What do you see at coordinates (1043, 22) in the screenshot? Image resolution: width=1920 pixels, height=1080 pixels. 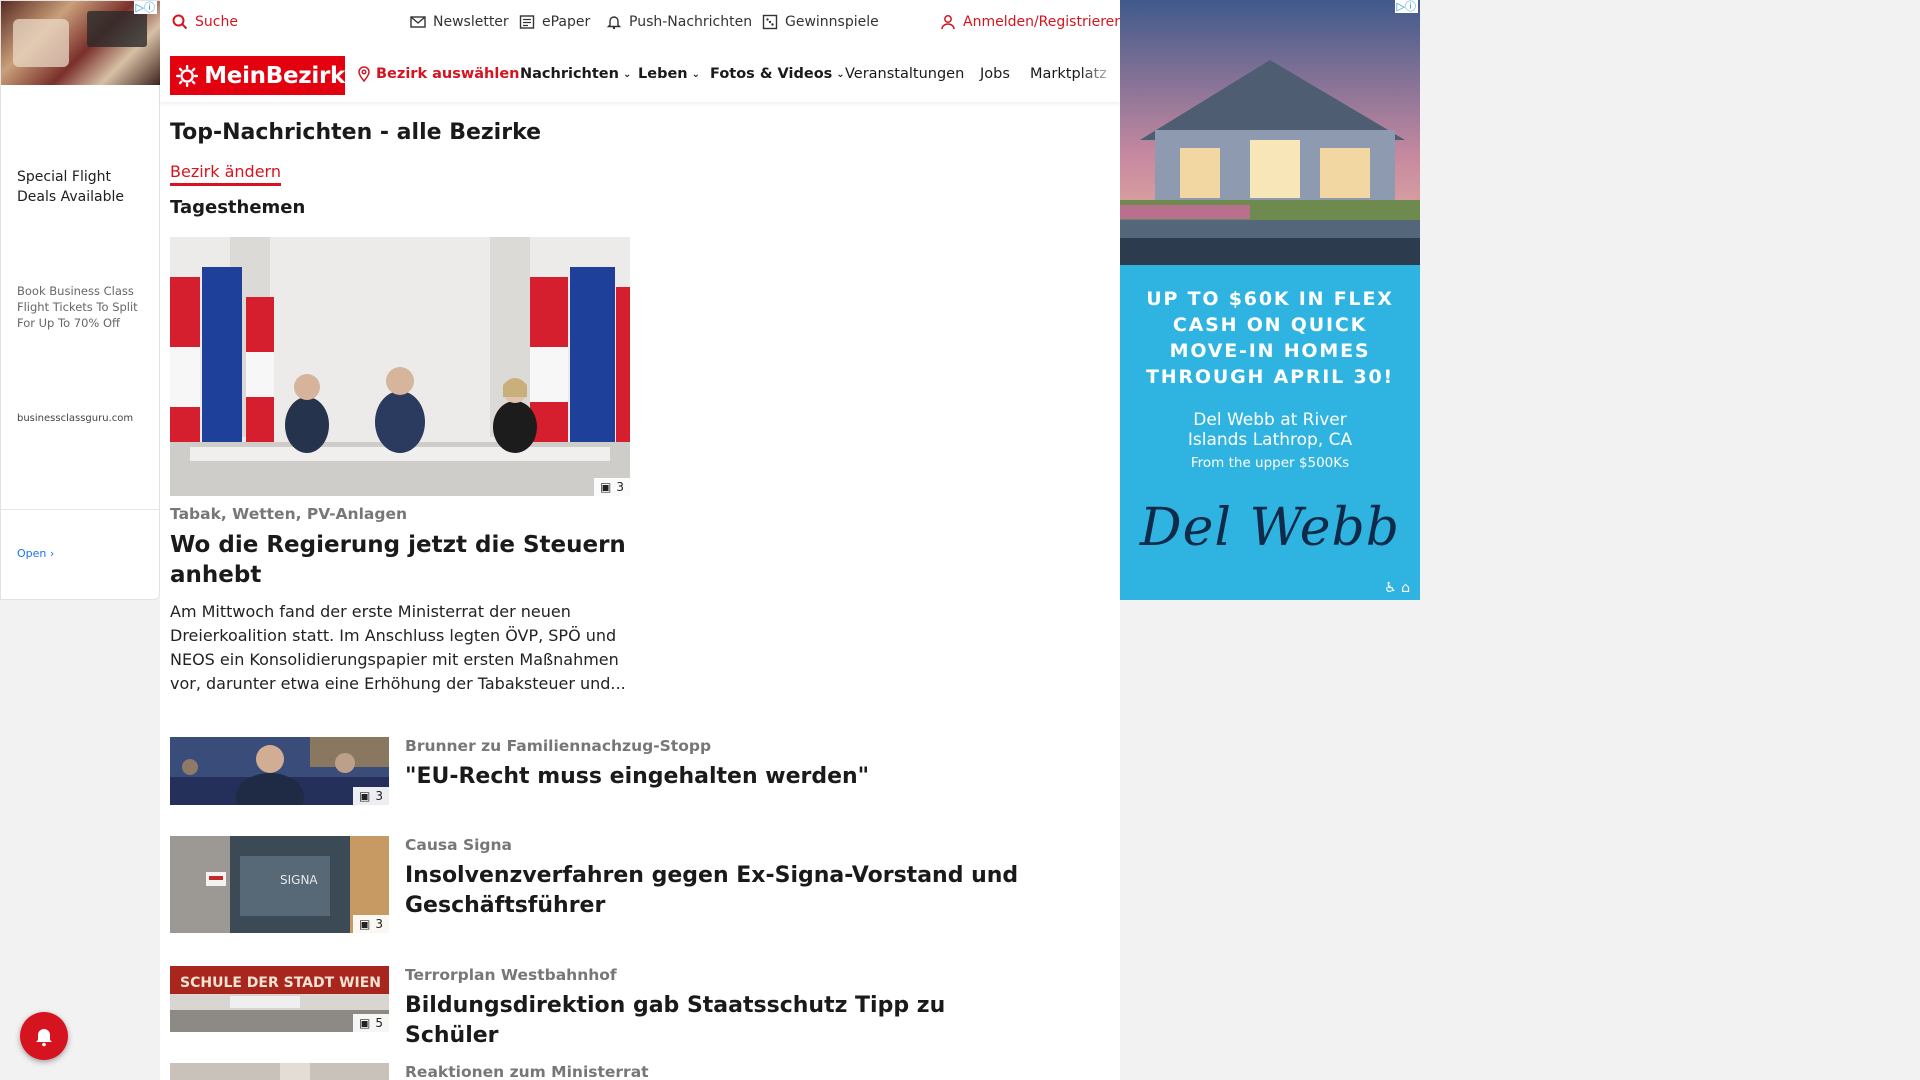 I see `login-label: Anmelden/Registrieren` at bounding box center [1043, 22].